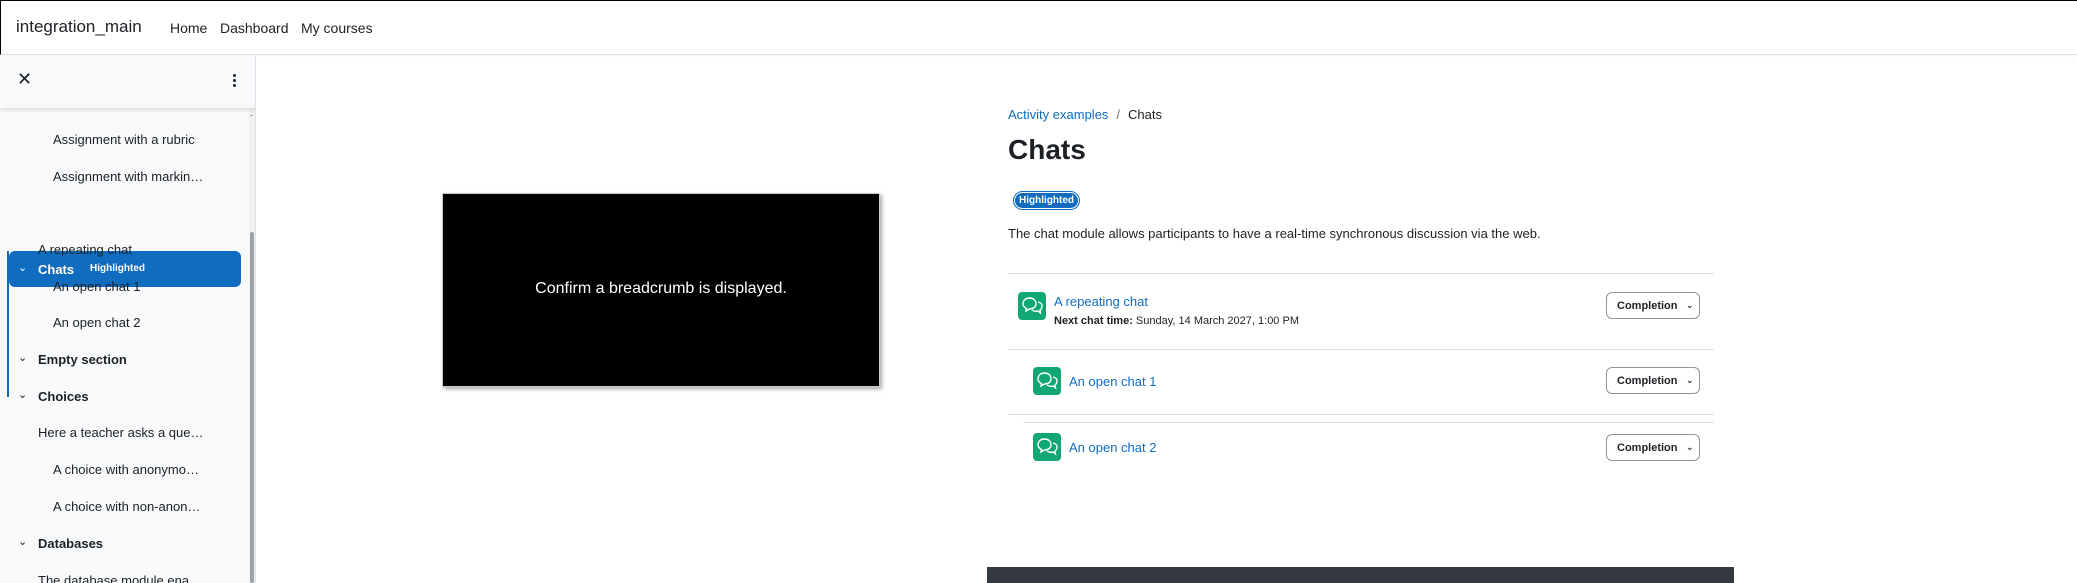 The height and width of the screenshot is (583, 2077). I want to click on breadcrumb: Activity examples / Chats, so click(1085, 114).